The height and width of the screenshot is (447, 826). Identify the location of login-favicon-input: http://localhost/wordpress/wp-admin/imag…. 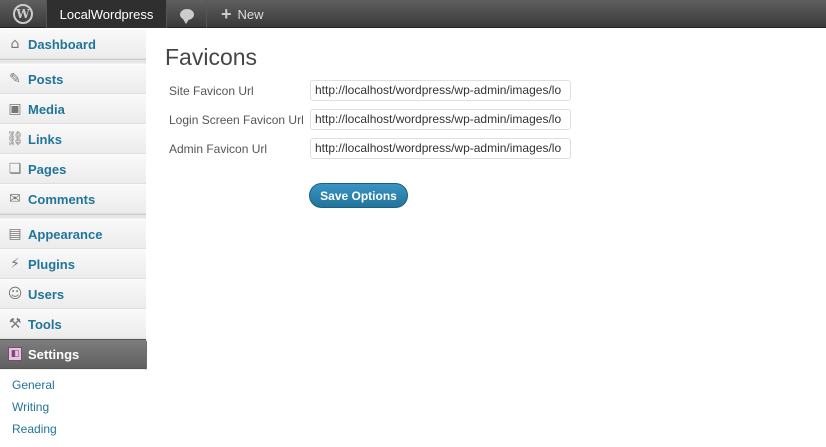
(440, 119).